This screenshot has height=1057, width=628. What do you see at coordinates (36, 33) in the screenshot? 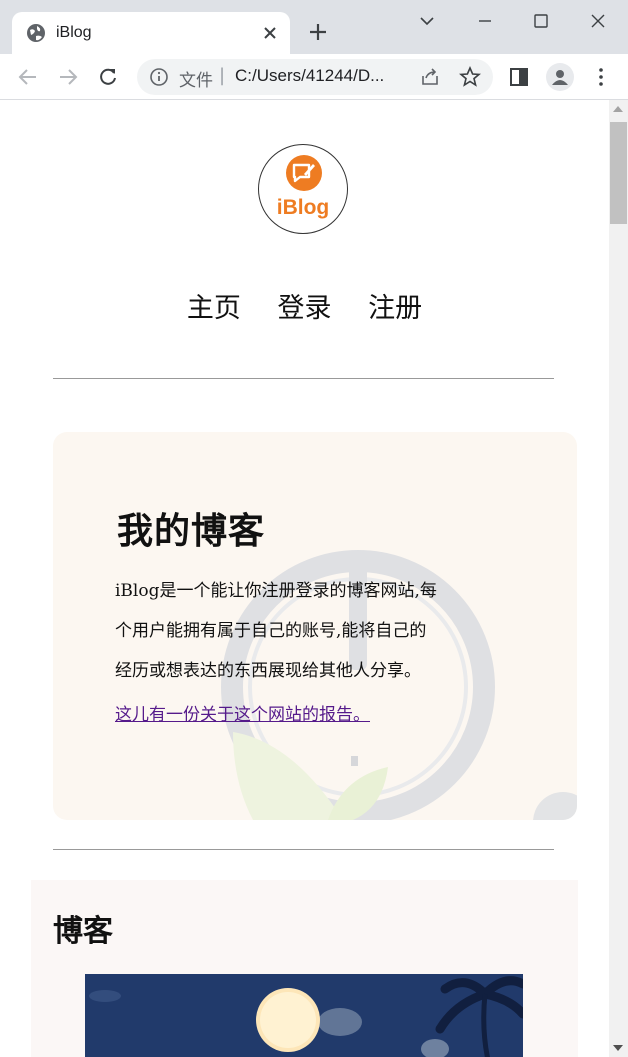
I see `globe-icon` at bounding box center [36, 33].